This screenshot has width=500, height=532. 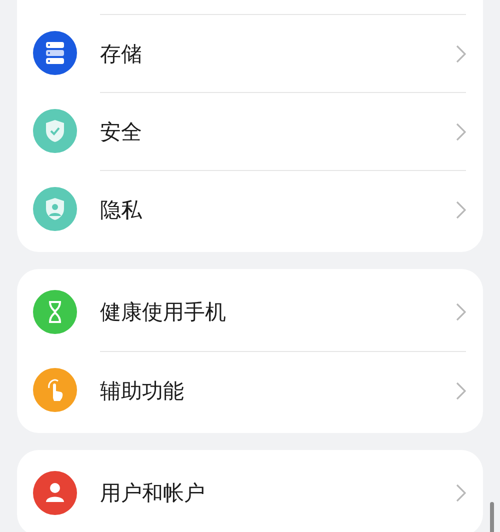 What do you see at coordinates (55, 209) in the screenshot?
I see `privacy-icon` at bounding box center [55, 209].